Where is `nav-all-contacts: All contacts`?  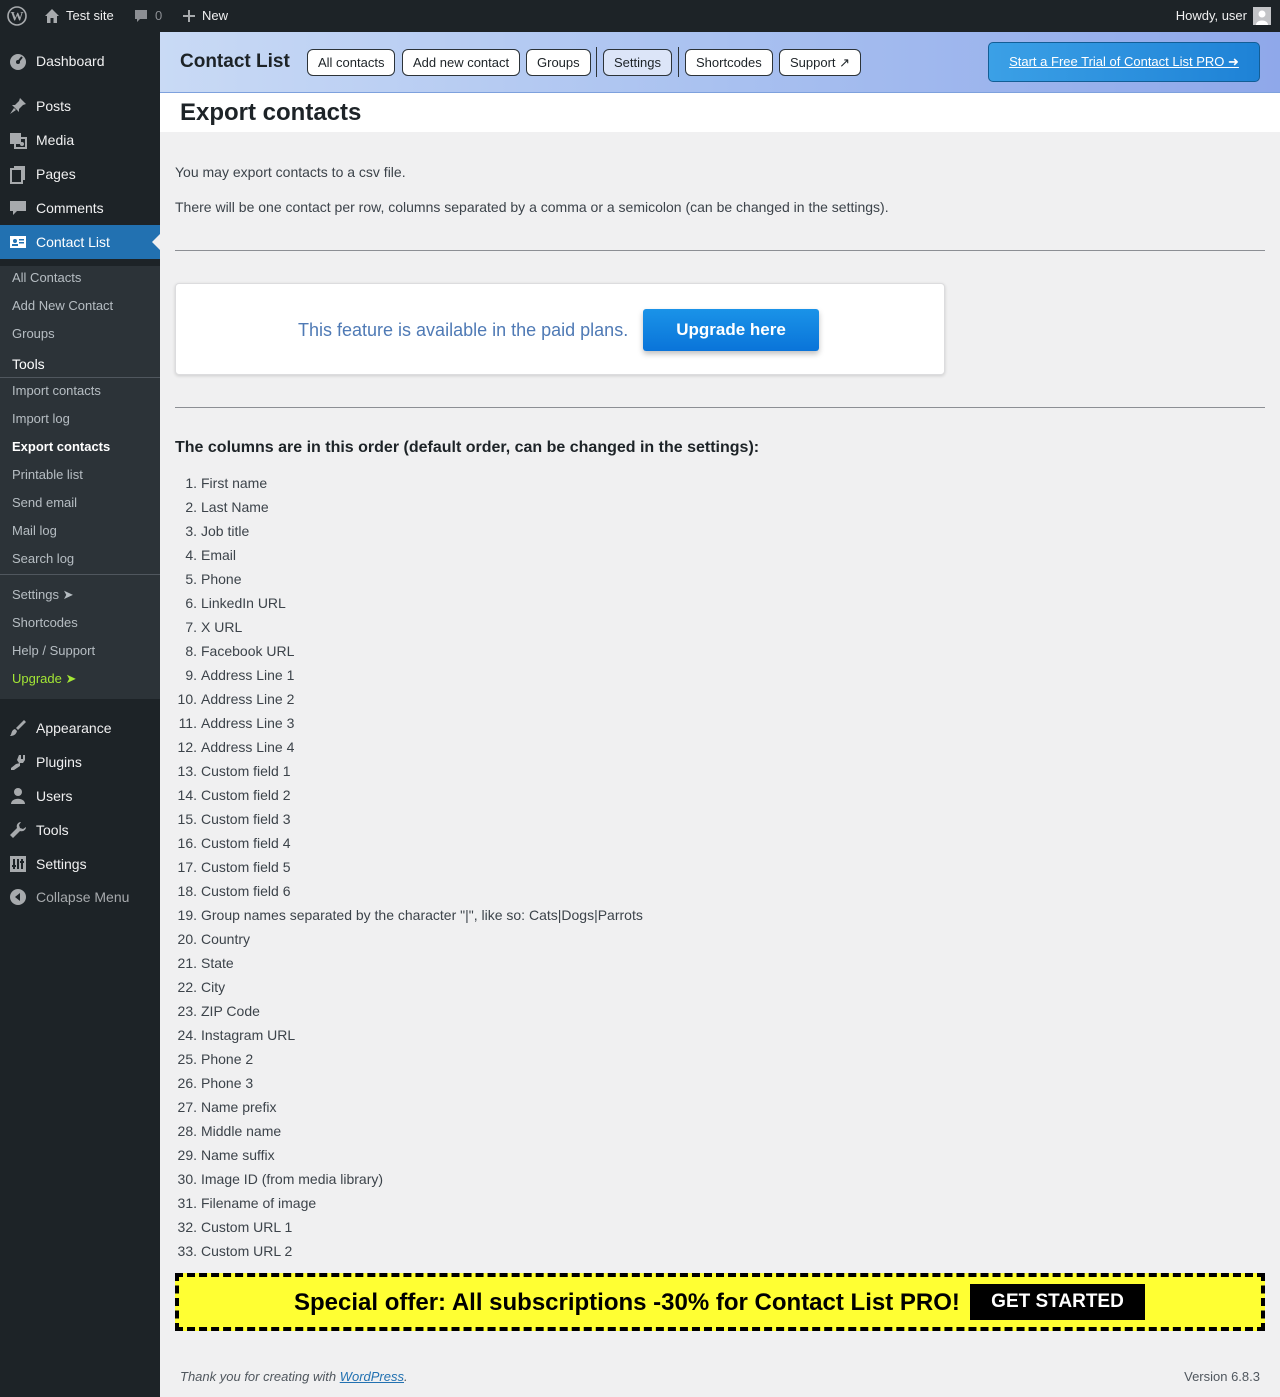 nav-all-contacts: All contacts is located at coordinates (351, 62).